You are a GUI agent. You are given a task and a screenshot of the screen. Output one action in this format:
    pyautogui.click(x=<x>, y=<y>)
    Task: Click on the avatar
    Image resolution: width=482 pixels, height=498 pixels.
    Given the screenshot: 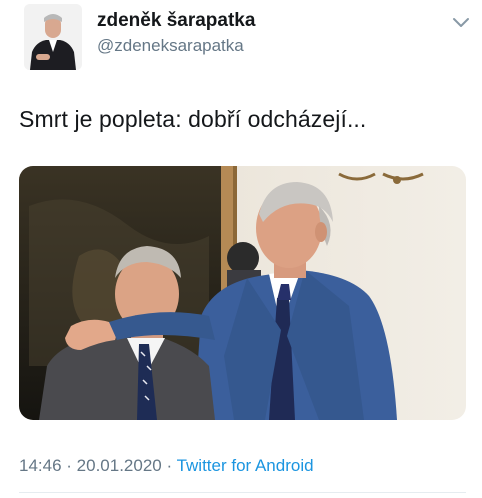 What is the action you would take?
    pyautogui.click(x=53, y=37)
    